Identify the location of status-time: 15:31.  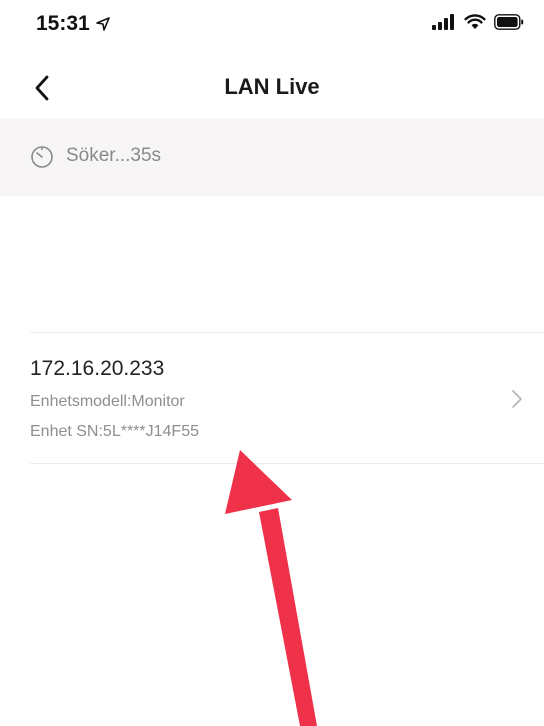
(63, 23).